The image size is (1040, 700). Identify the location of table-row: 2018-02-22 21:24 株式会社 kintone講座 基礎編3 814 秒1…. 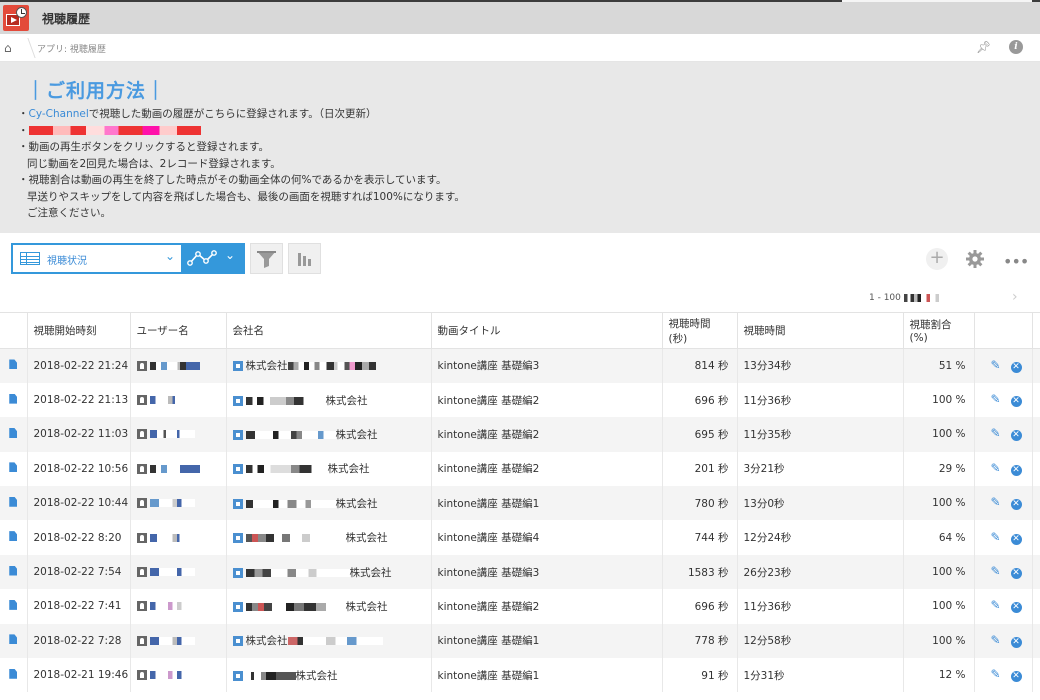
(520, 365).